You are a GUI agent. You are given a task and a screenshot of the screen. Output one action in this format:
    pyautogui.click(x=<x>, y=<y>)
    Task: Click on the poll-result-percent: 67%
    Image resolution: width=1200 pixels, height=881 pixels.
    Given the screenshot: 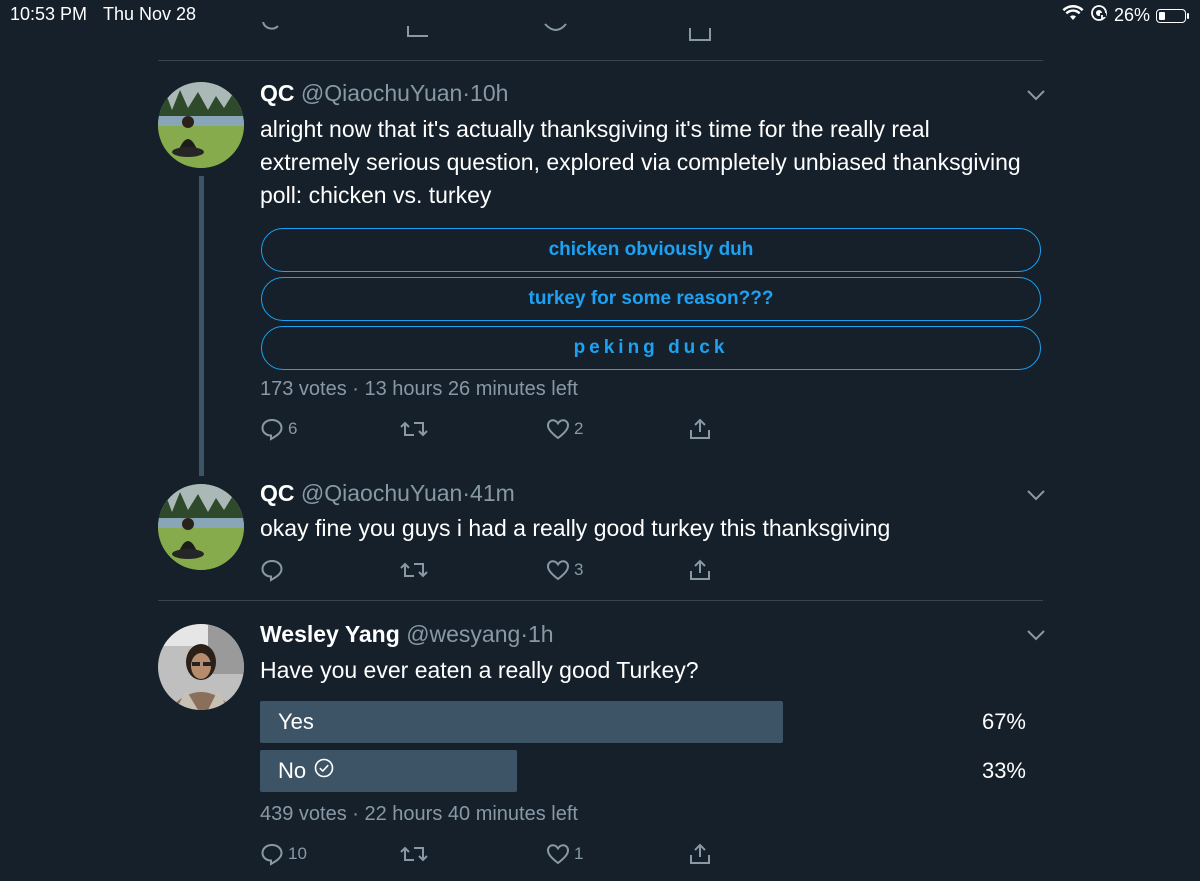 What is the action you would take?
    pyautogui.click(x=1003, y=721)
    